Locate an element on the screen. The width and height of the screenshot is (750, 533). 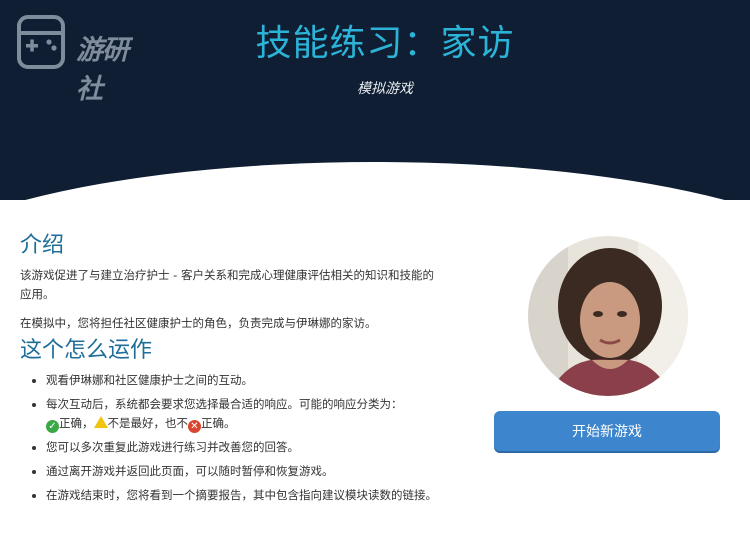
correct-label: 正确， is located at coordinates (76, 423).